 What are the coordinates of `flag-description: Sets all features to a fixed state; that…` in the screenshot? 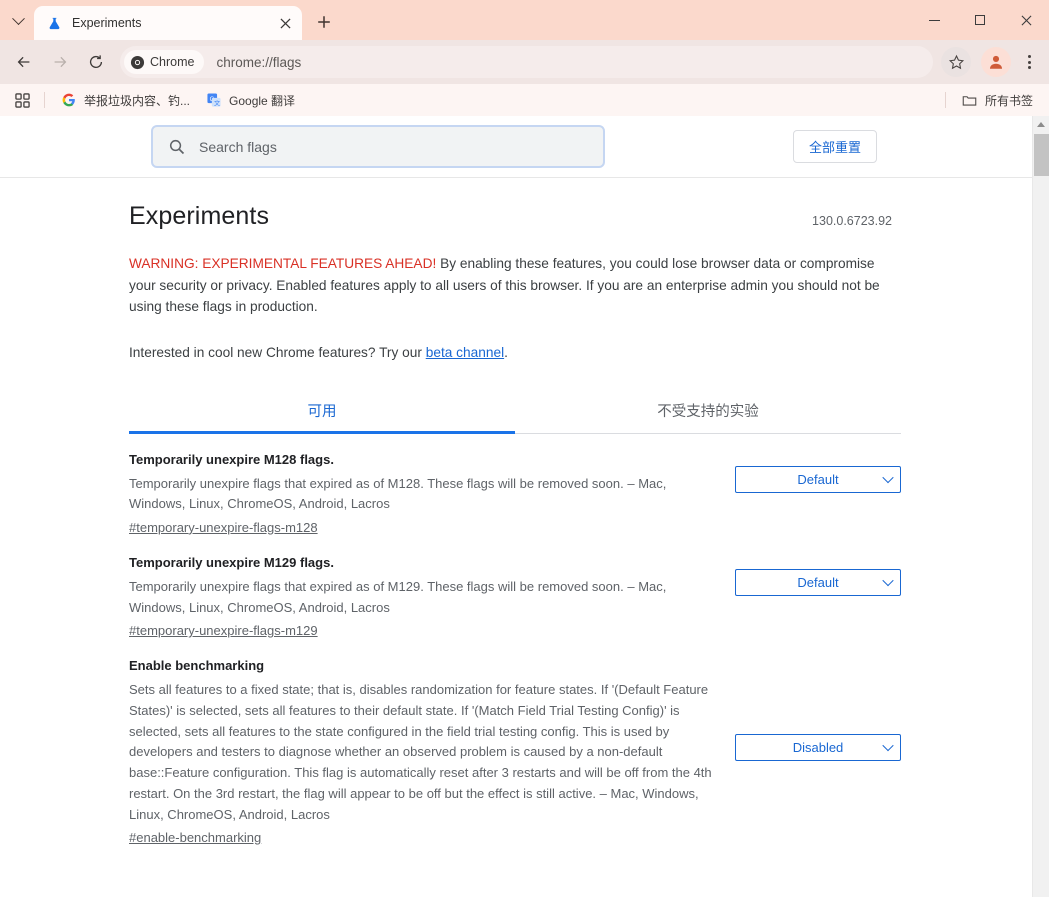 It's located at (420, 752).